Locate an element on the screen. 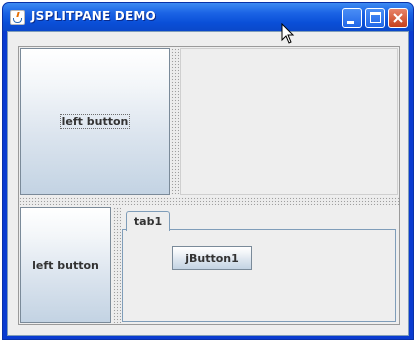 The image size is (419, 345). tab-tab1: tab1 is located at coordinates (148, 221).